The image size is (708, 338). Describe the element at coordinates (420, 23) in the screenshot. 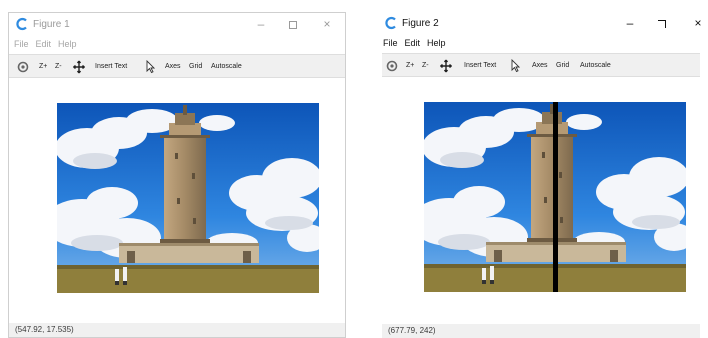

I see `window-title: Figure 2` at that location.